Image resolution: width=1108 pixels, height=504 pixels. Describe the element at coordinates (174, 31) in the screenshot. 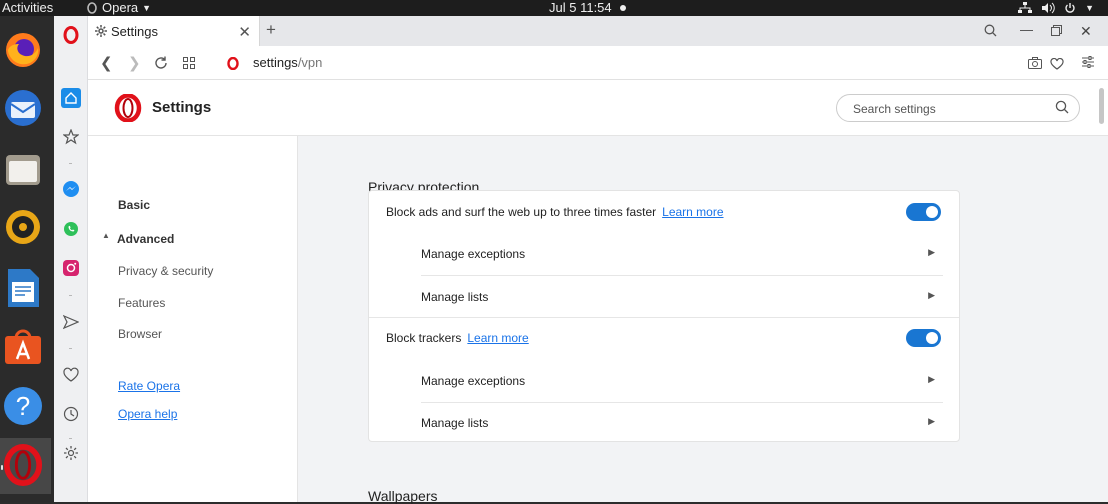

I see `tab-settings: Settings ✕` at that location.